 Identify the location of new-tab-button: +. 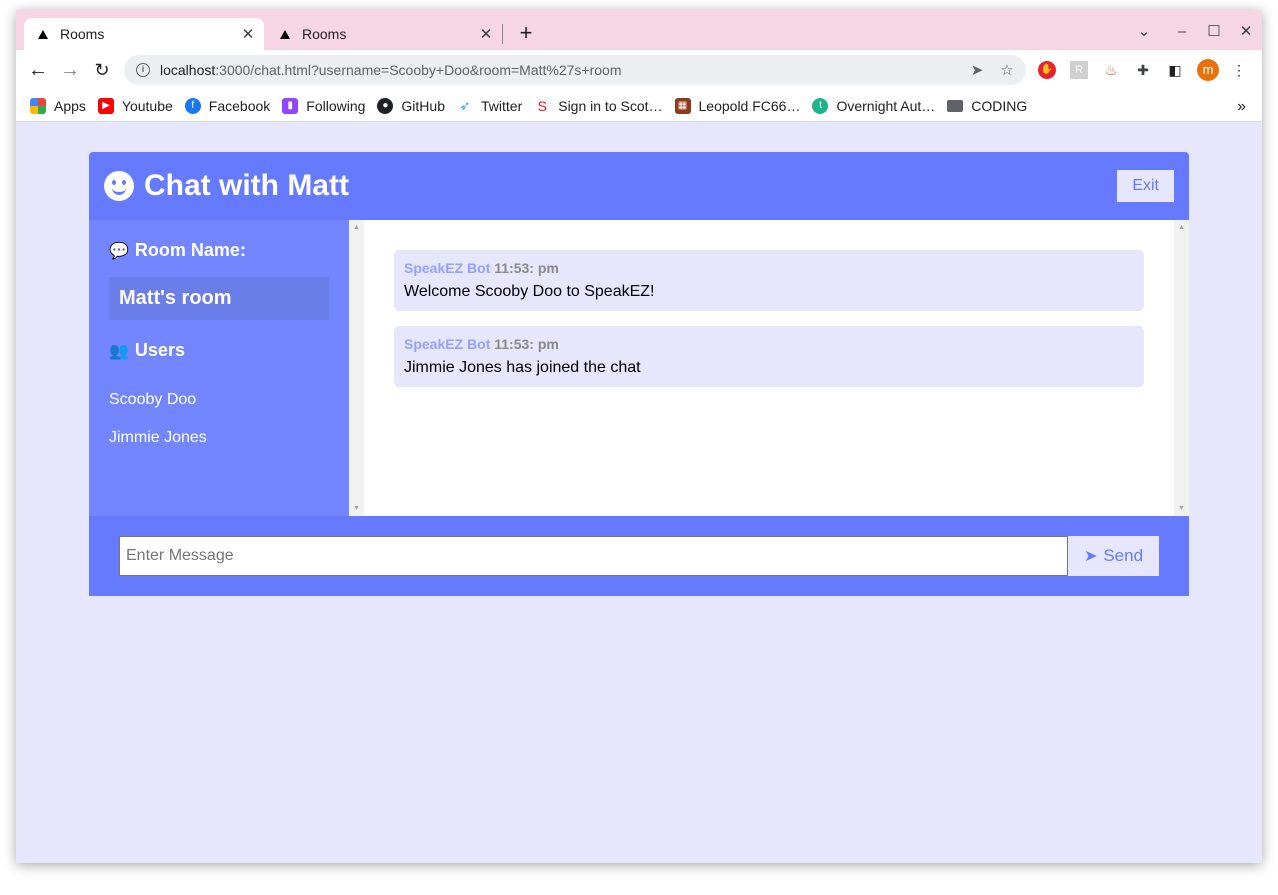
(526, 33).